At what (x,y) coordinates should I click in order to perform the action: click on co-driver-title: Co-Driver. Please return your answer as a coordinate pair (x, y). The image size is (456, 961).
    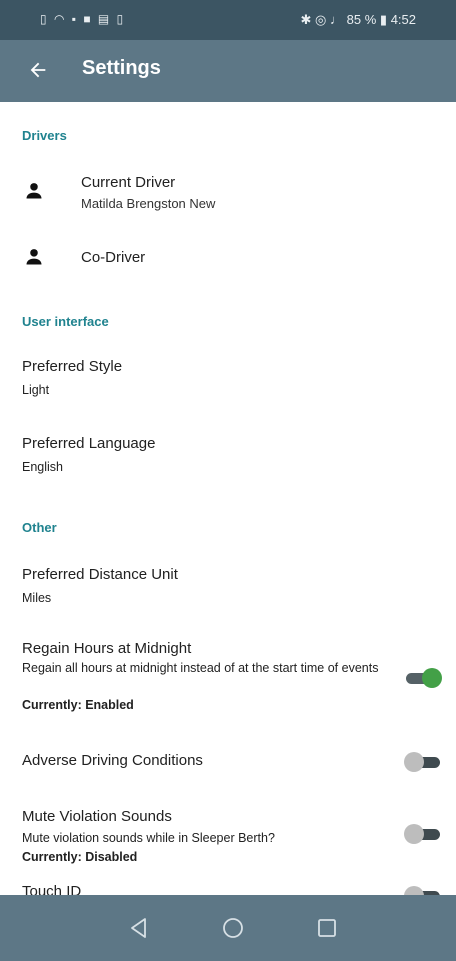
    Looking at the image, I should click on (113, 257).